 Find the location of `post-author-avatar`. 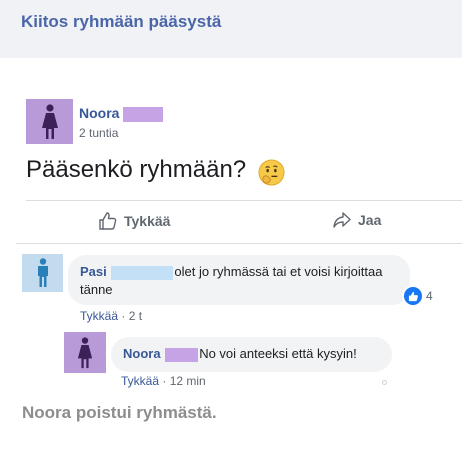

post-author-avatar is located at coordinates (49, 121).